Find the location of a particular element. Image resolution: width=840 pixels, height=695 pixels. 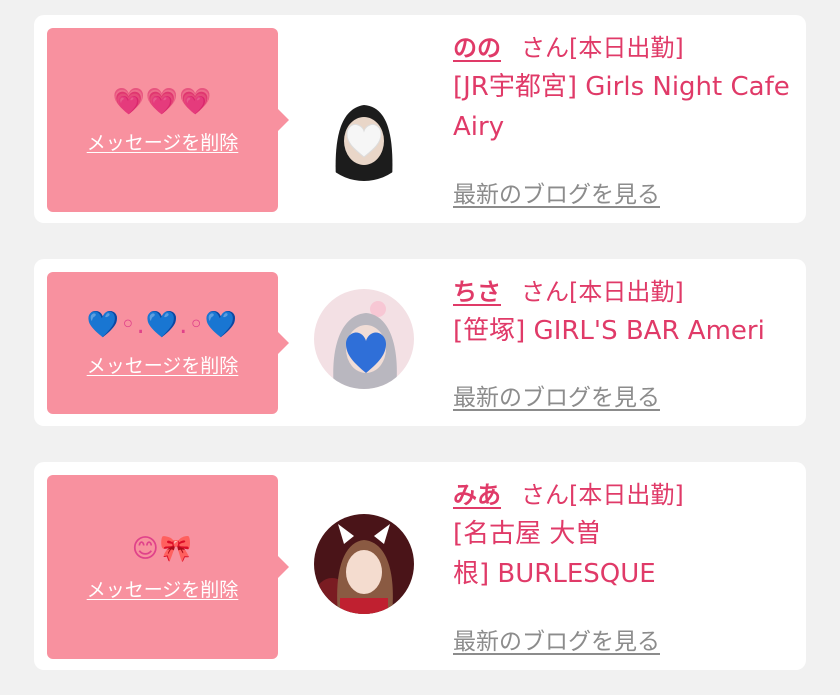

message-text: 💗💗💗 is located at coordinates (162, 101).